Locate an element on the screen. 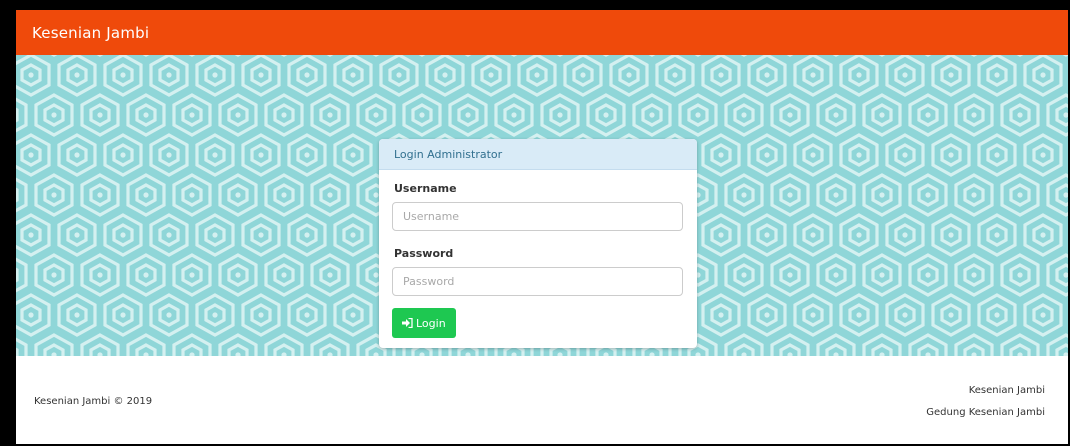 The image size is (1070, 446). login-button: Login is located at coordinates (424, 323).